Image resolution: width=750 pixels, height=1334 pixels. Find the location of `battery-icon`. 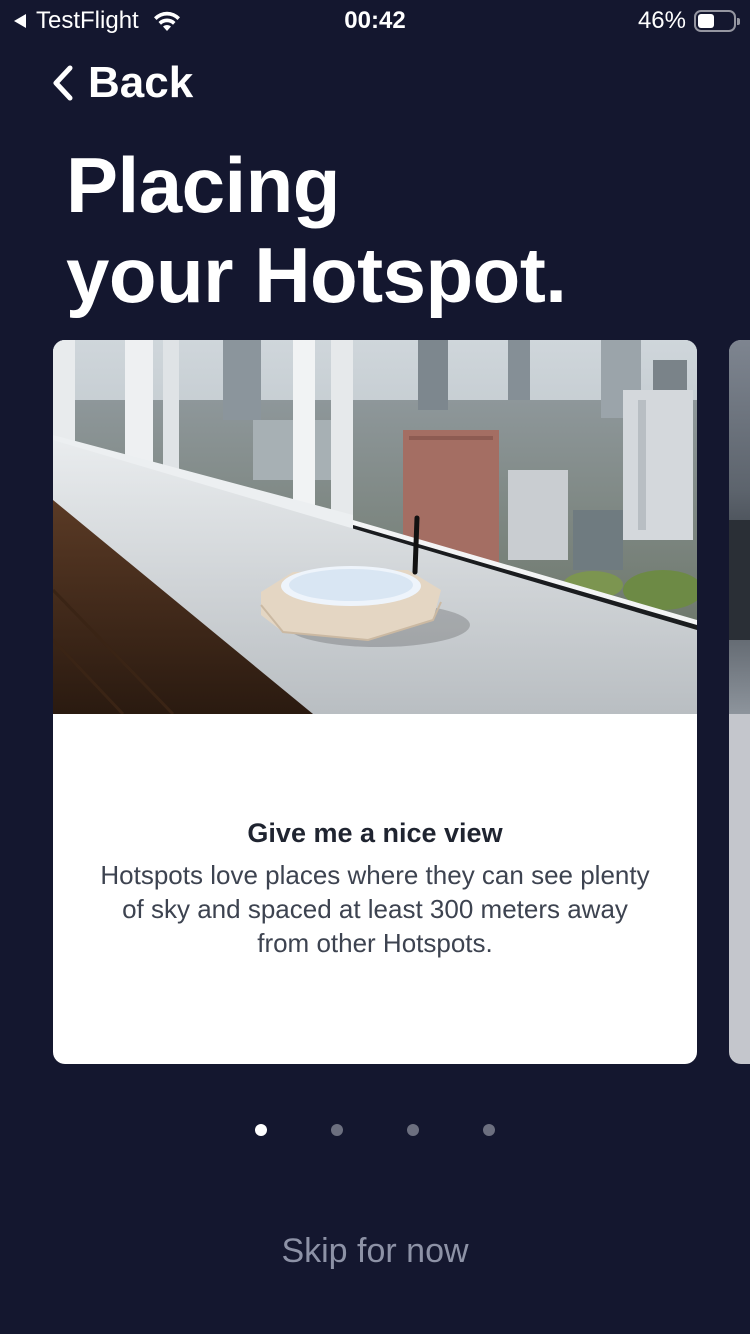

battery-icon is located at coordinates (717, 21).